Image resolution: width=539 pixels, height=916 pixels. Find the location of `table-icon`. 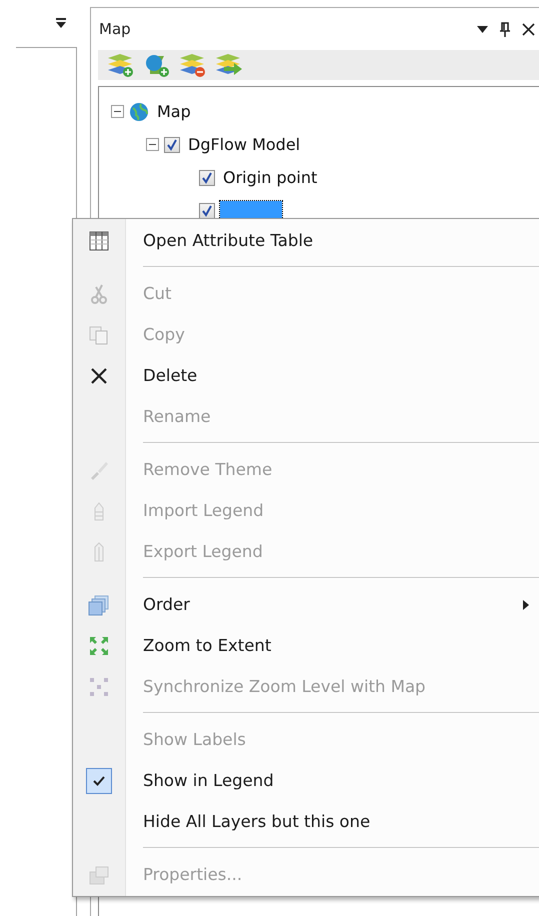

table-icon is located at coordinates (99, 241).